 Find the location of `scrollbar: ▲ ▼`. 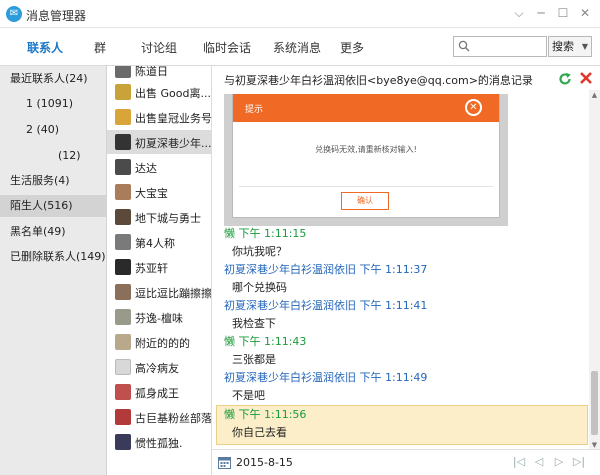

scrollbar: ▲ ▼ is located at coordinates (594, 270).